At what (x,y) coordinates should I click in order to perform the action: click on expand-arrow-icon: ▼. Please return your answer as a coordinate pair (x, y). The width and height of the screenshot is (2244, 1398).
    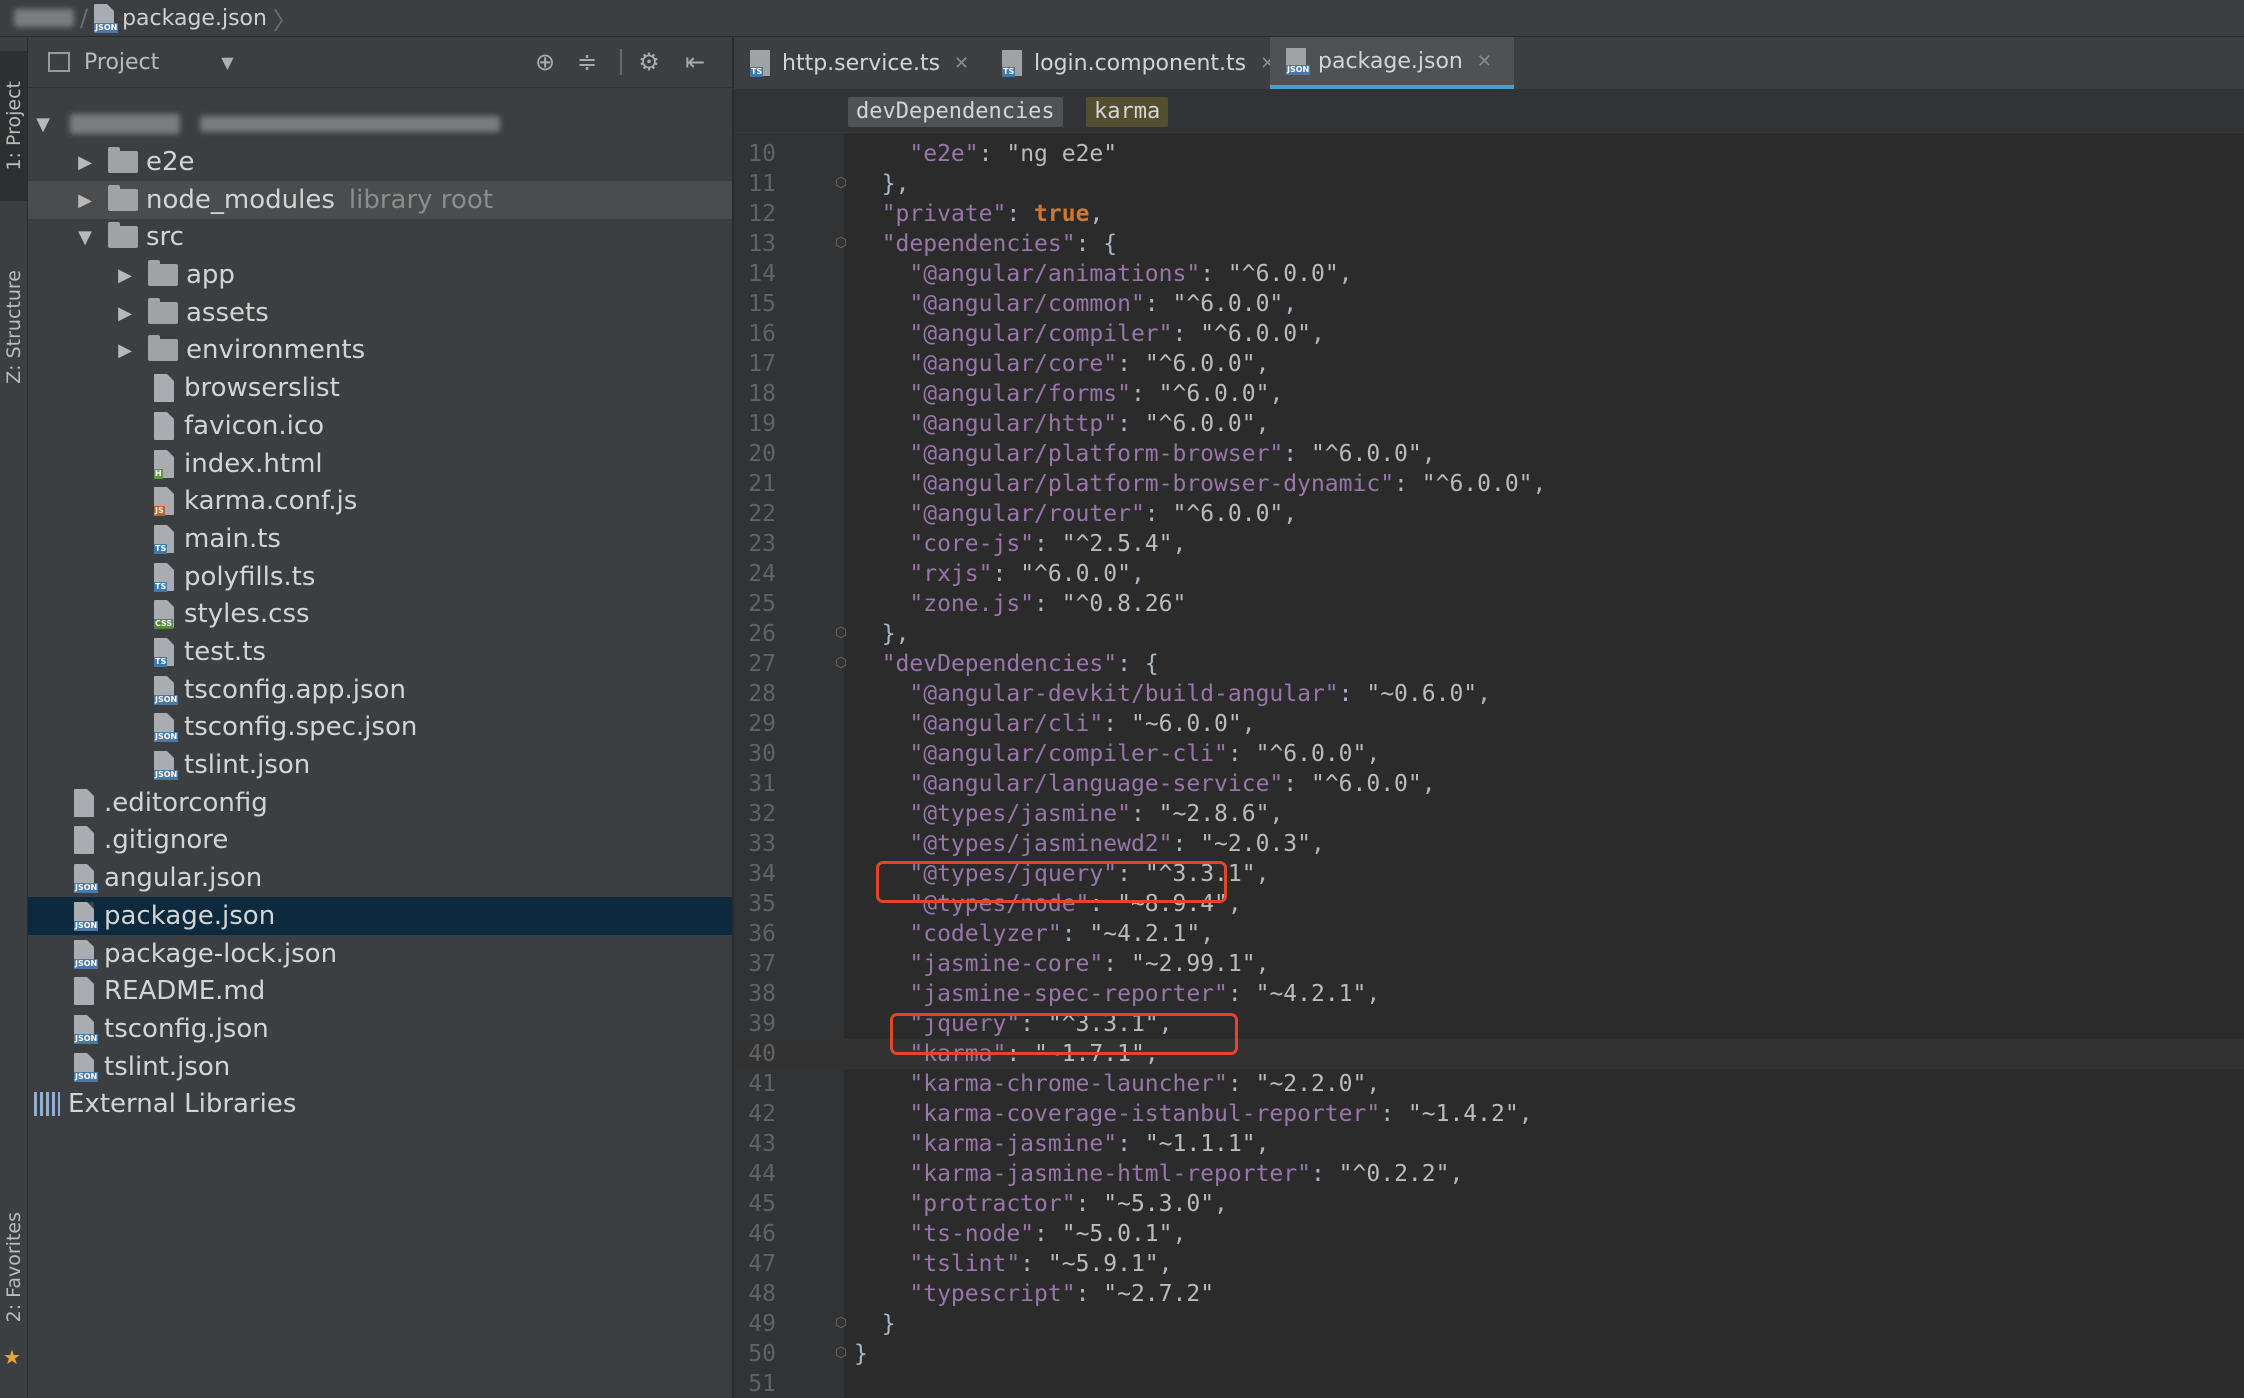
    Looking at the image, I should click on (43, 124).